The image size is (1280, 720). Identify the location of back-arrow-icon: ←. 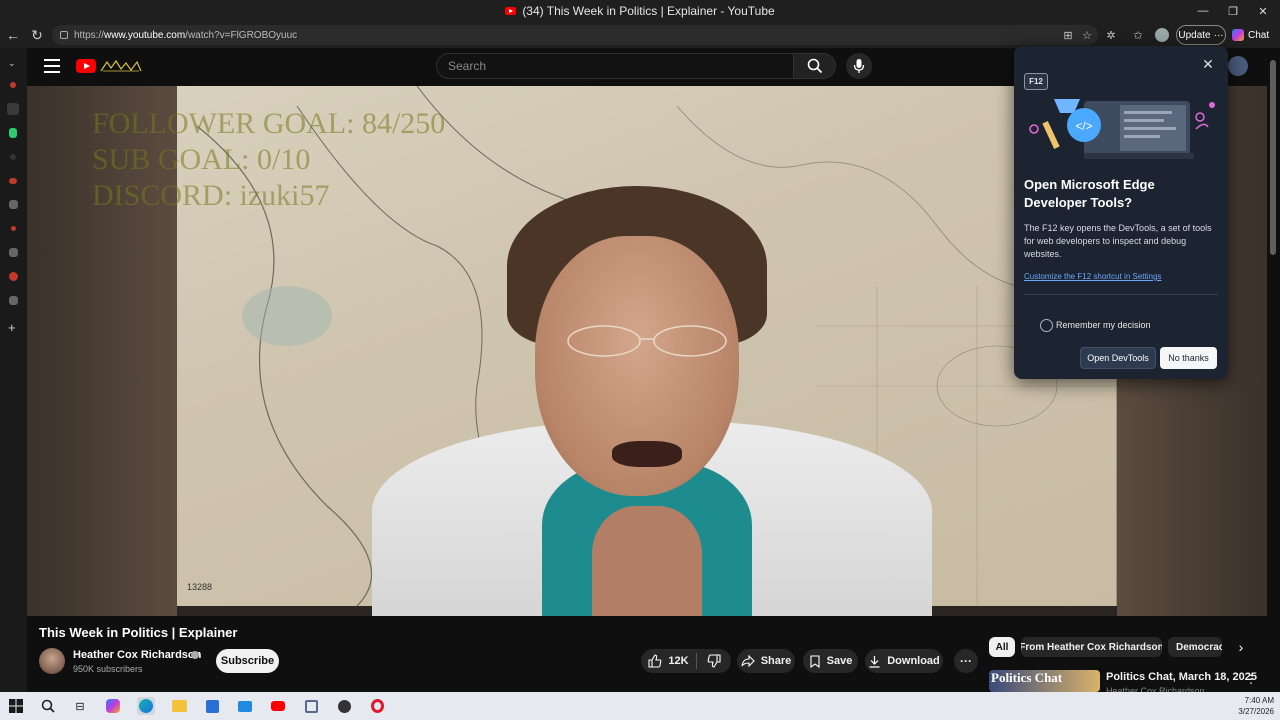
(13, 35).